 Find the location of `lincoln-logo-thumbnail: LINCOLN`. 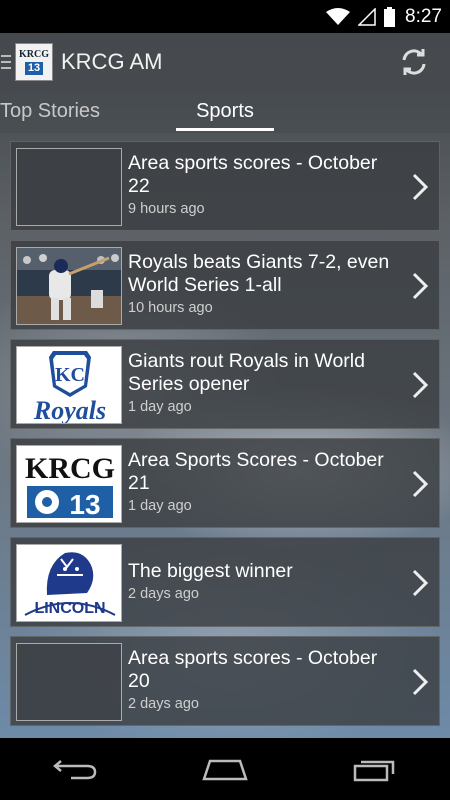

lincoln-logo-thumbnail: LINCOLN is located at coordinates (69, 583).